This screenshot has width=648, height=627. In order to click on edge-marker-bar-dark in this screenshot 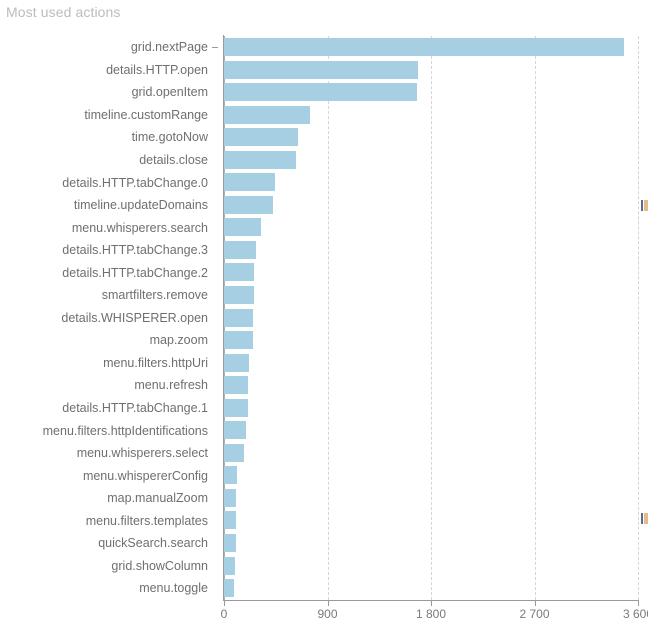, I will do `click(642, 205)`.